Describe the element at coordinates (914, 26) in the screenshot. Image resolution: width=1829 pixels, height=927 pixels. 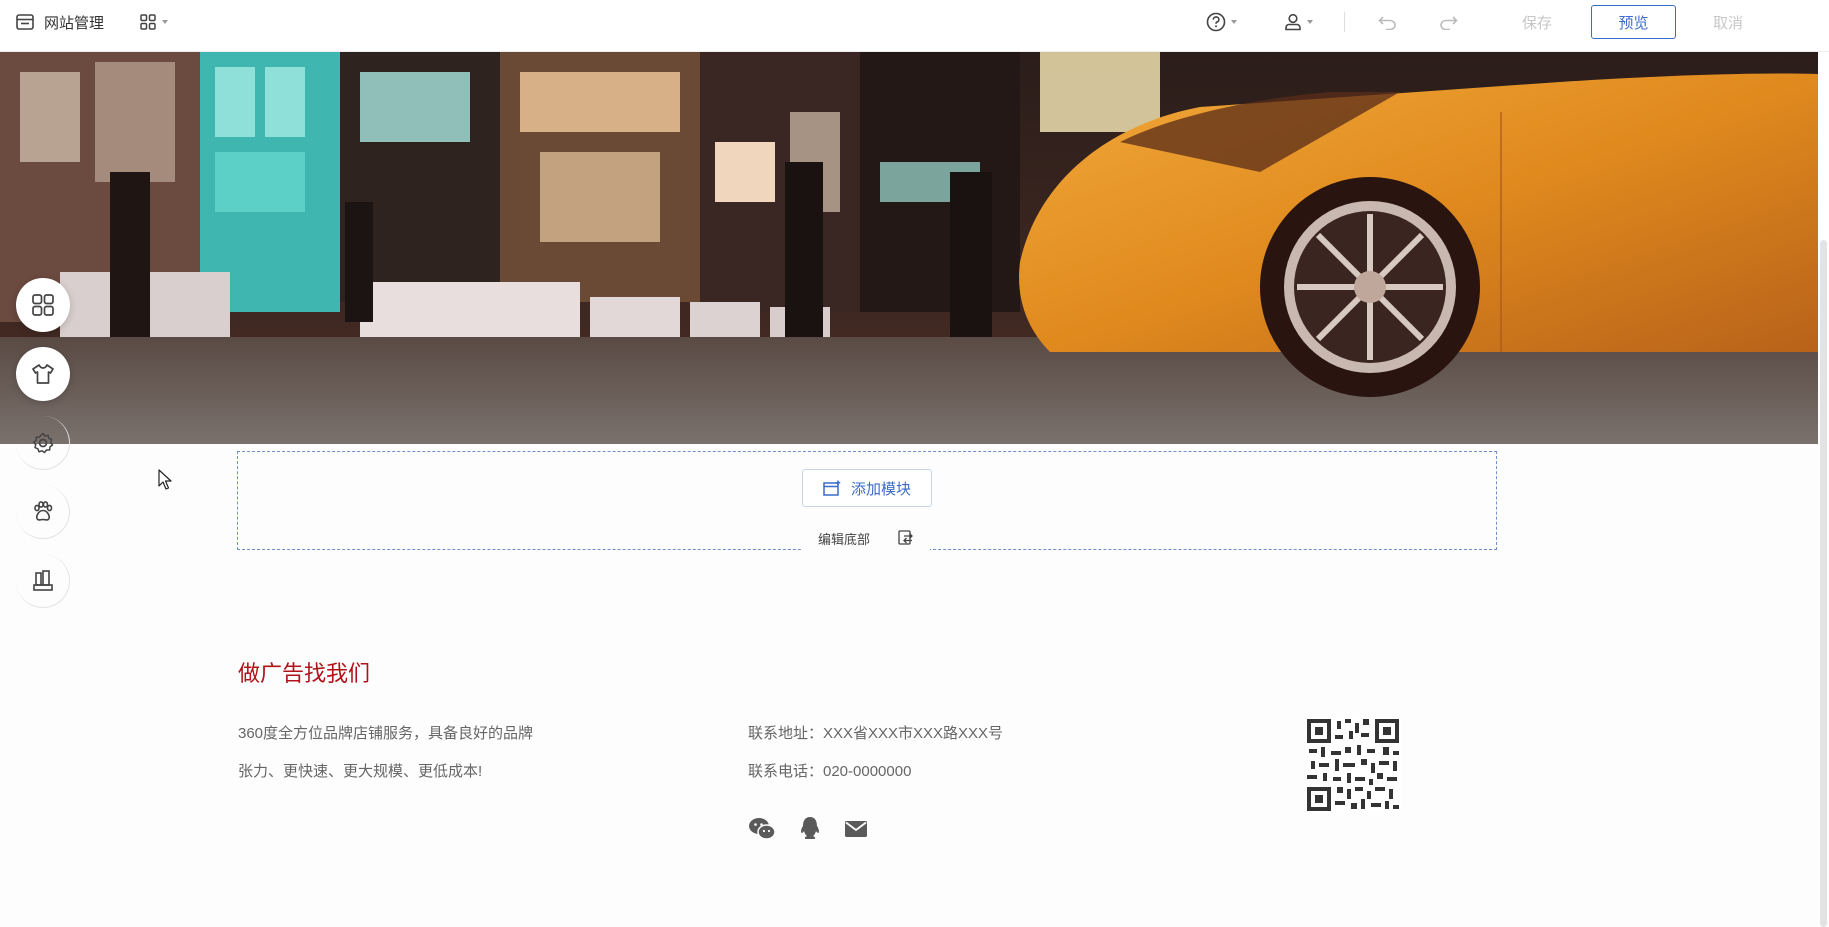
I see `top-toolbar: 网站管理 保存 预览 取消` at that location.